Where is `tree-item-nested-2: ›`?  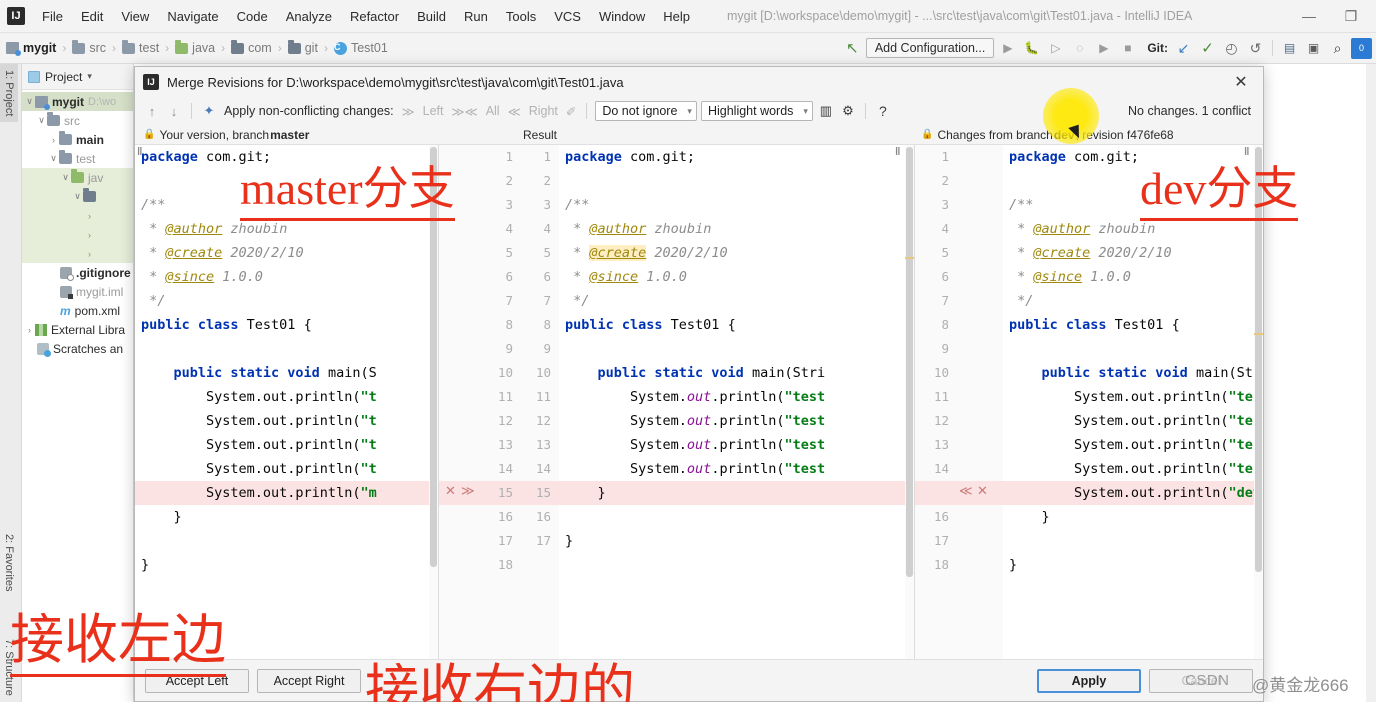
tree-item-nested-2: › is located at coordinates (77, 234).